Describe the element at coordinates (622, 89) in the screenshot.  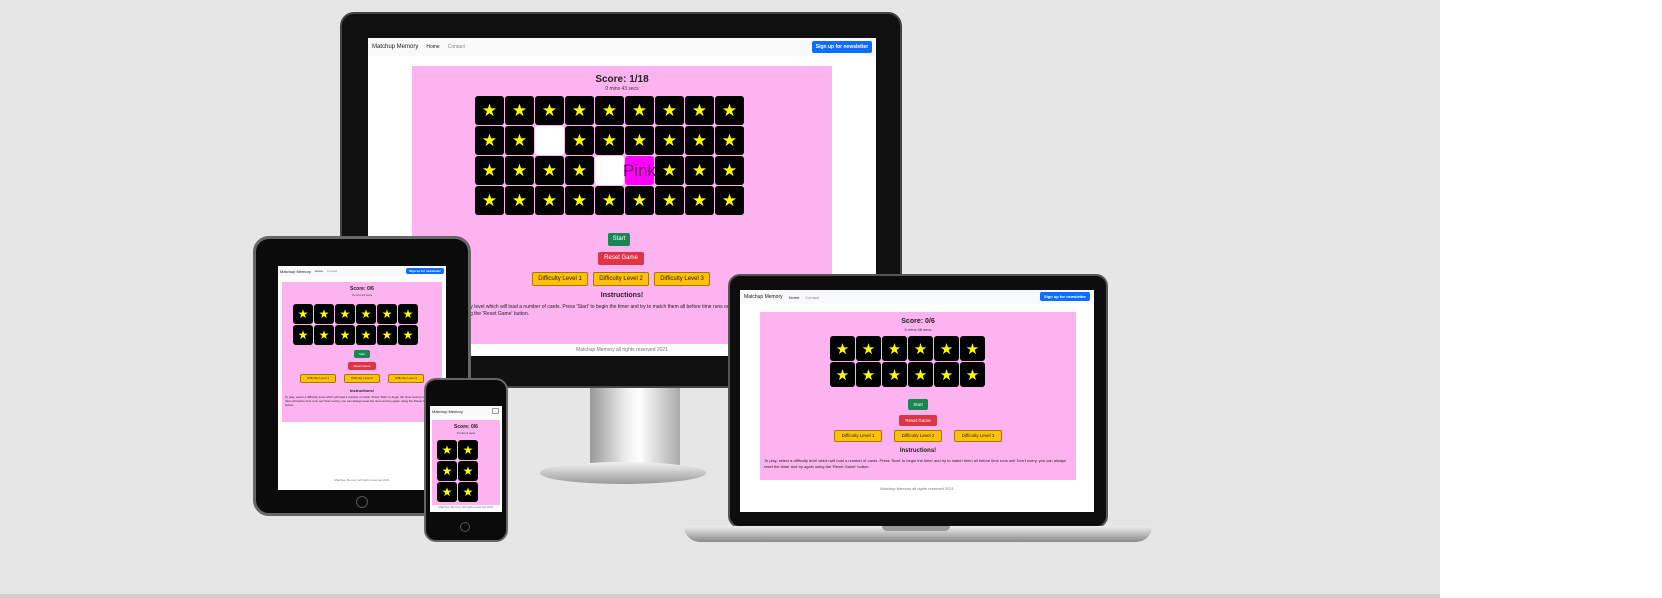
I see `timer-display: 0 mins 43 secs` at that location.